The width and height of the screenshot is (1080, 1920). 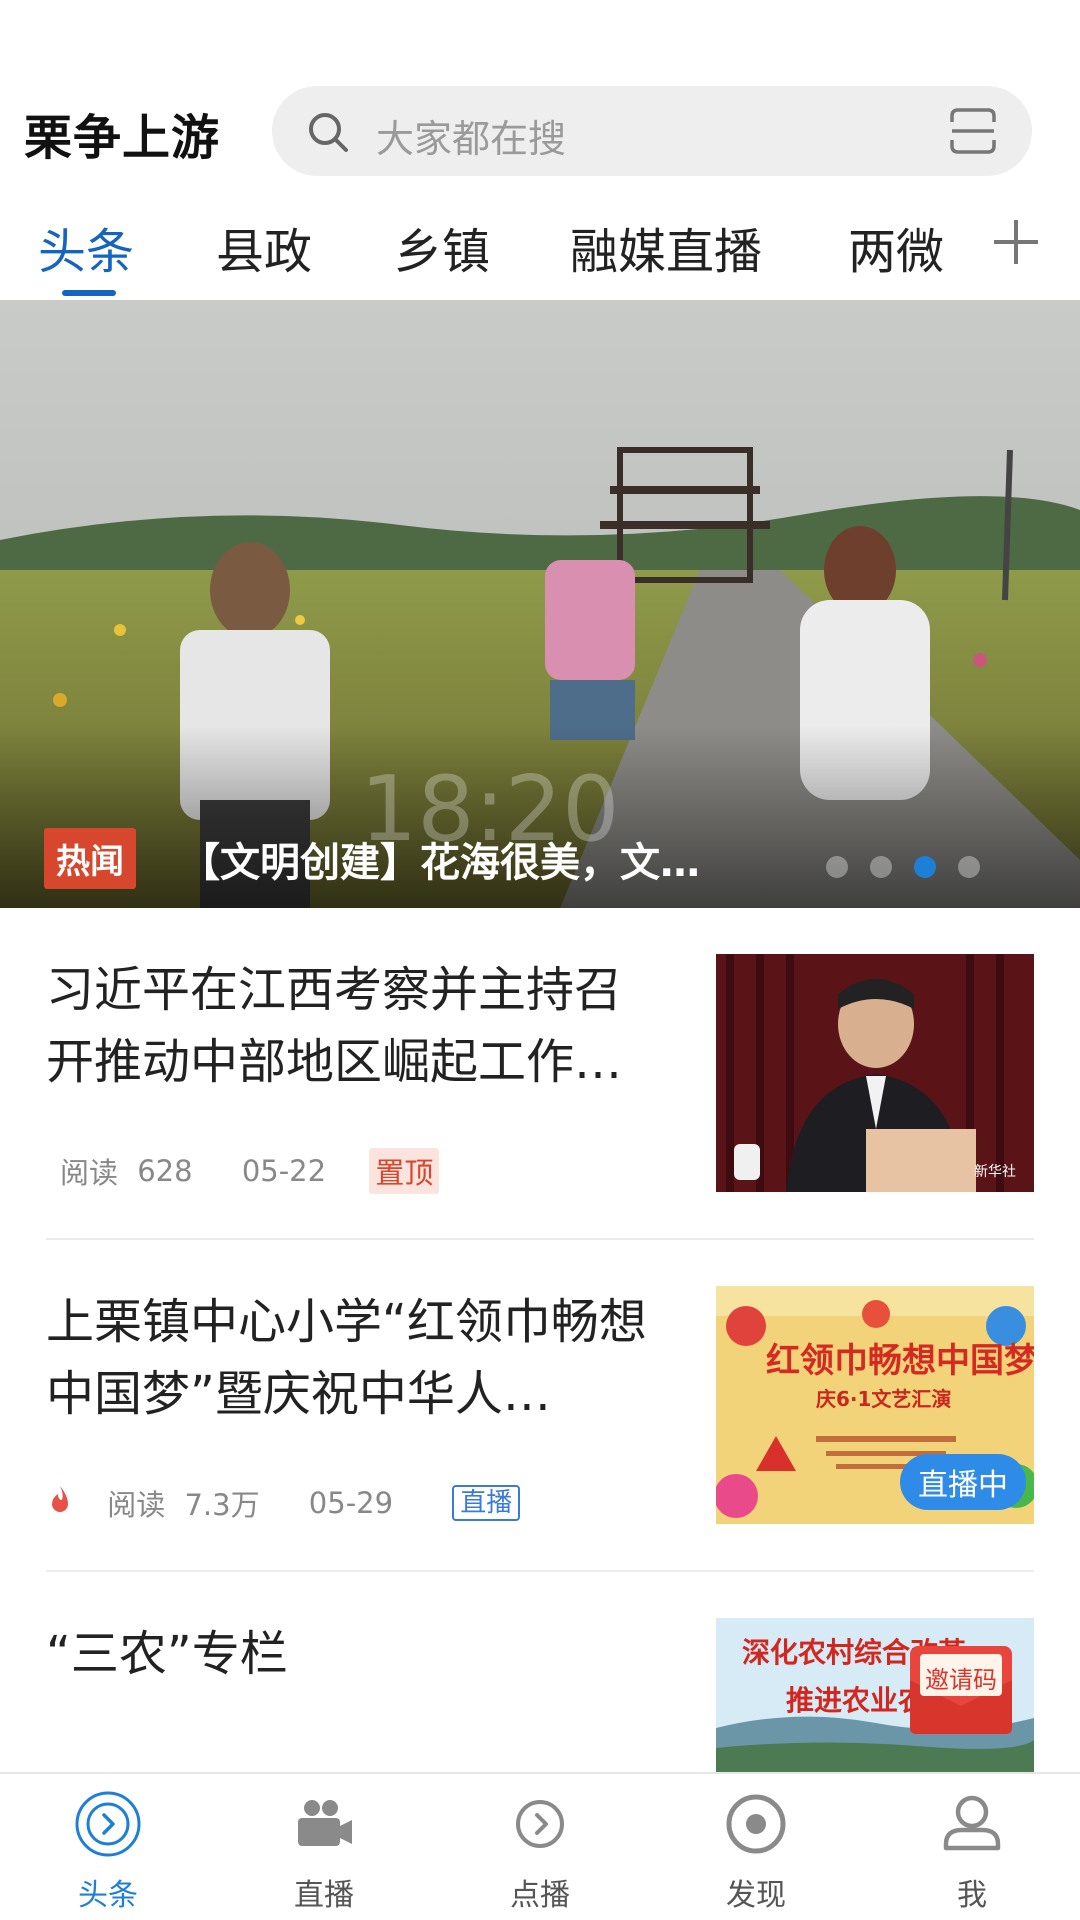 I want to click on tab-townships: 乡镇, so click(x=442, y=247).